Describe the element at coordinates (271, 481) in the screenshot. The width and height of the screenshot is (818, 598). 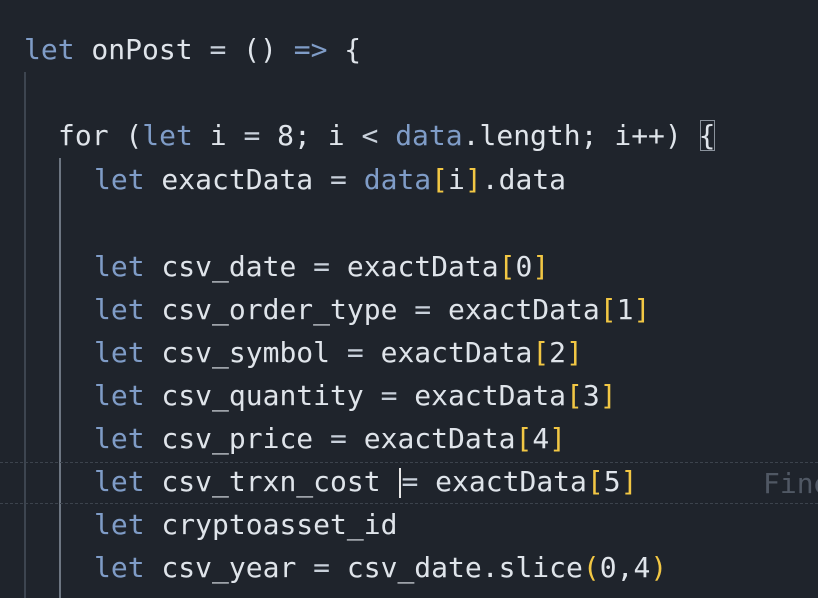
I see `code-token: csv_trxn_cost` at that location.